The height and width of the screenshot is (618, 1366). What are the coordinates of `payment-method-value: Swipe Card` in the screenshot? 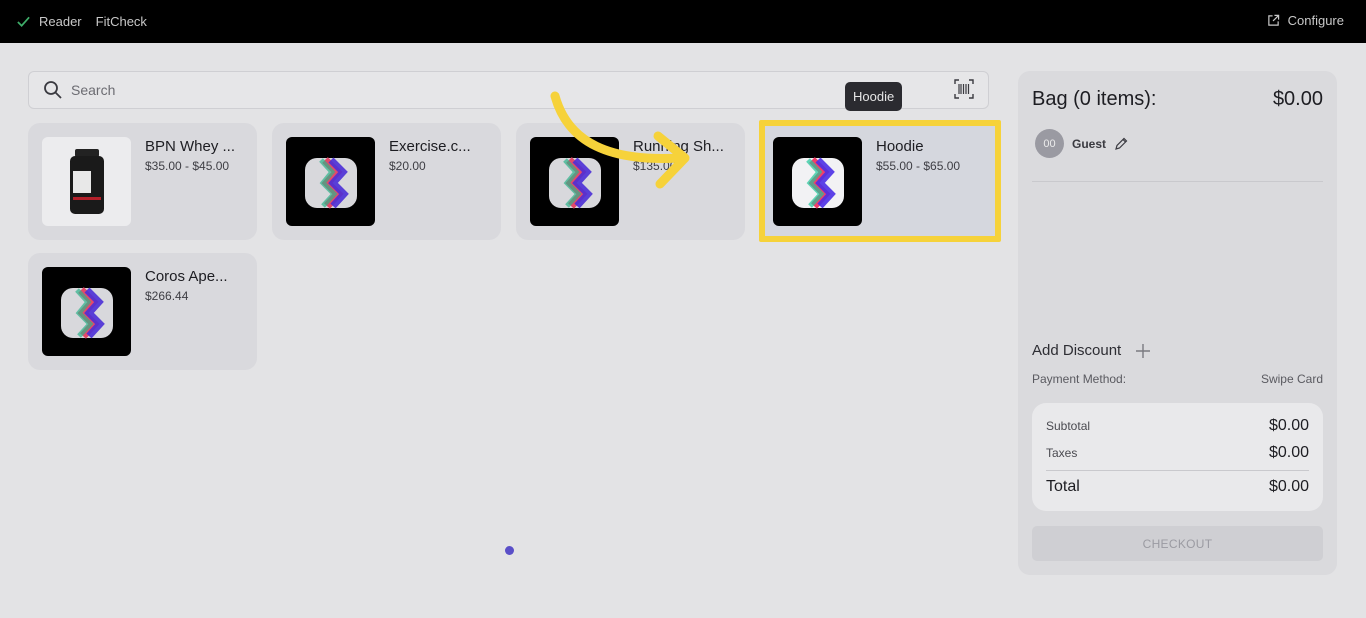 It's located at (1292, 379).